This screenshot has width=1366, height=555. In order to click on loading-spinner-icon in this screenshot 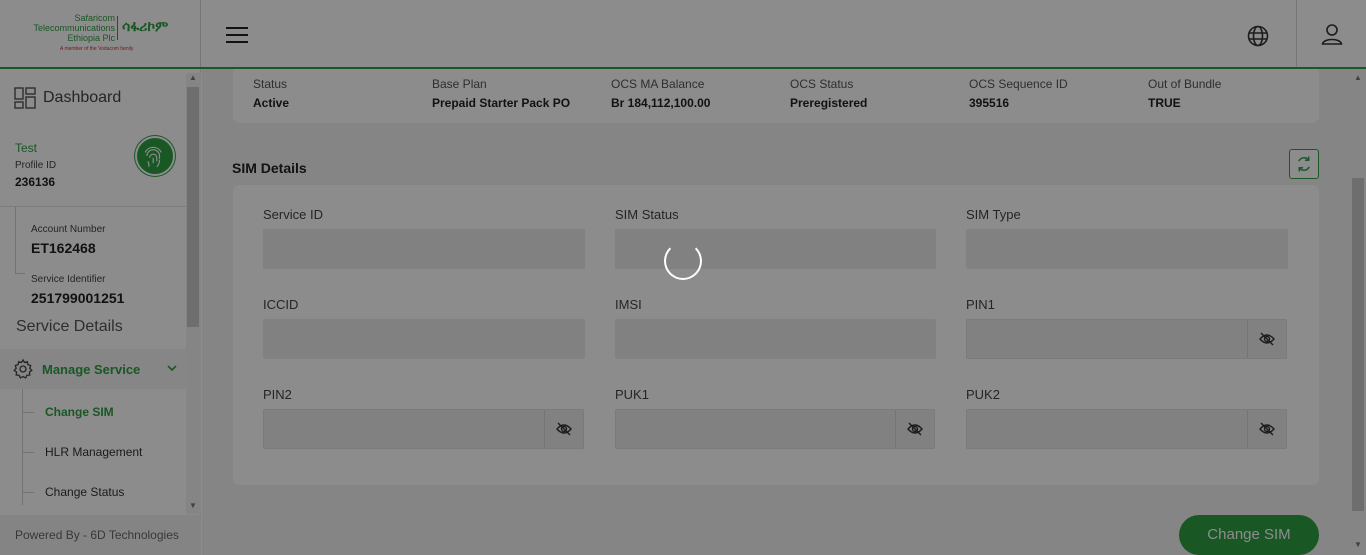, I will do `click(683, 261)`.